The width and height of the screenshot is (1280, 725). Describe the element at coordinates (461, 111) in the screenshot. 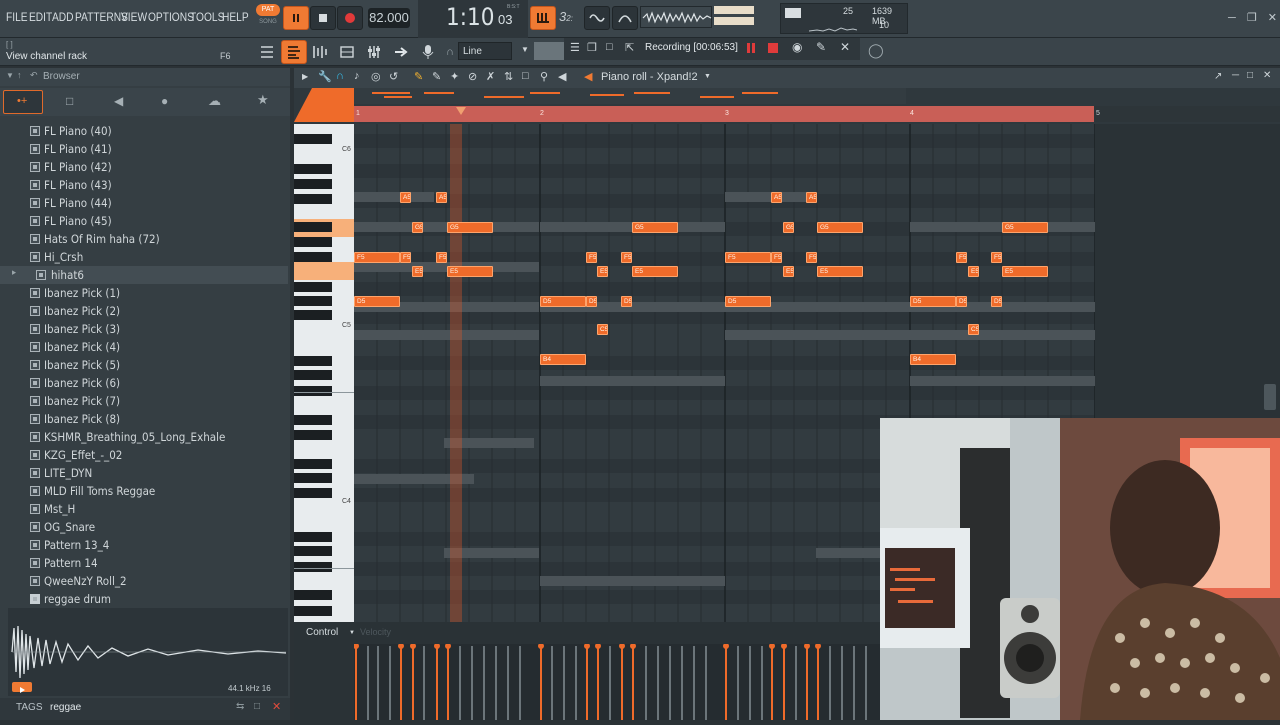

I see `playhead-marker` at that location.